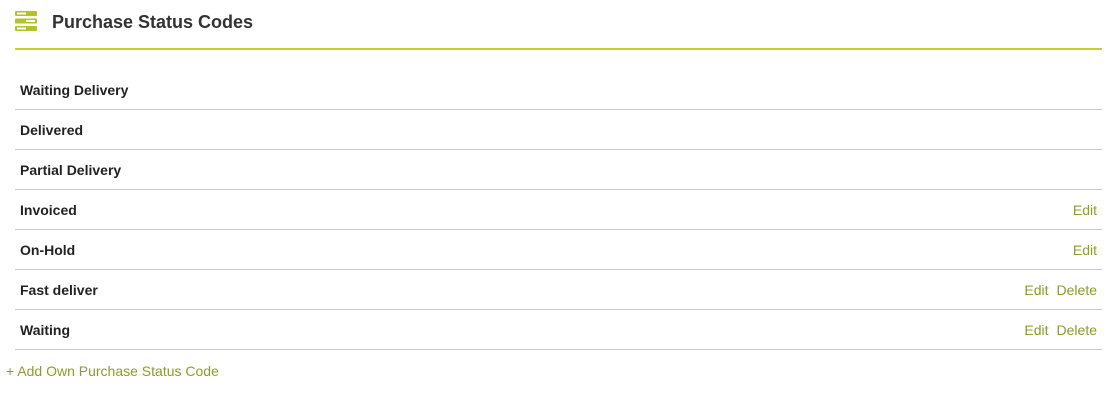  Describe the element at coordinates (558, 330) in the screenshot. I see `status-row: Waiting Edit Delete` at that location.